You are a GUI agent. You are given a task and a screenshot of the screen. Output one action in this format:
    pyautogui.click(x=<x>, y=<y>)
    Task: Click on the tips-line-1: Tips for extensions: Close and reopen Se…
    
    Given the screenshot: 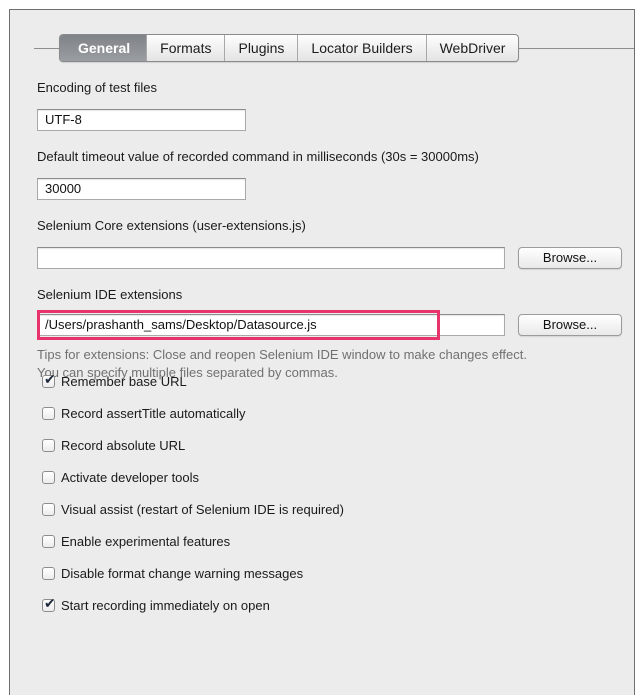 What is the action you would take?
    pyautogui.click(x=282, y=354)
    